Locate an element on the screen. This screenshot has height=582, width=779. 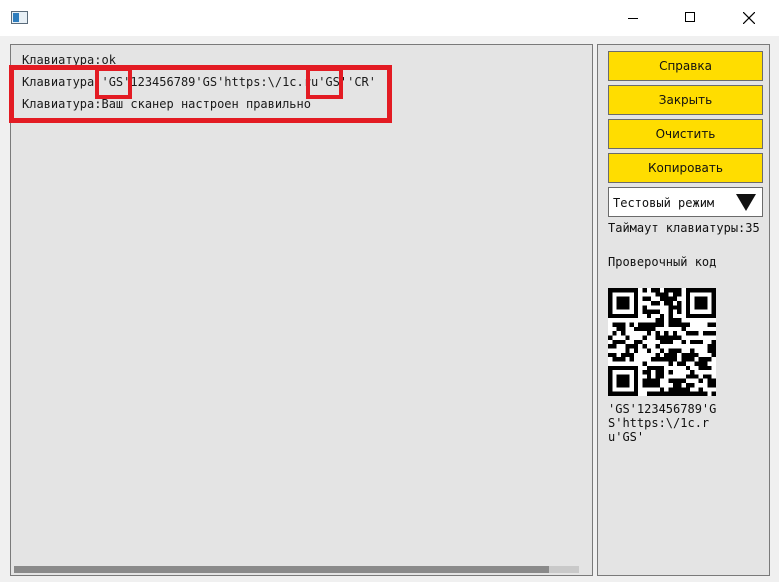
check-code-text: 'GS'123456789'GS'https:\/1c.ru'GS' is located at coordinates (662, 423).